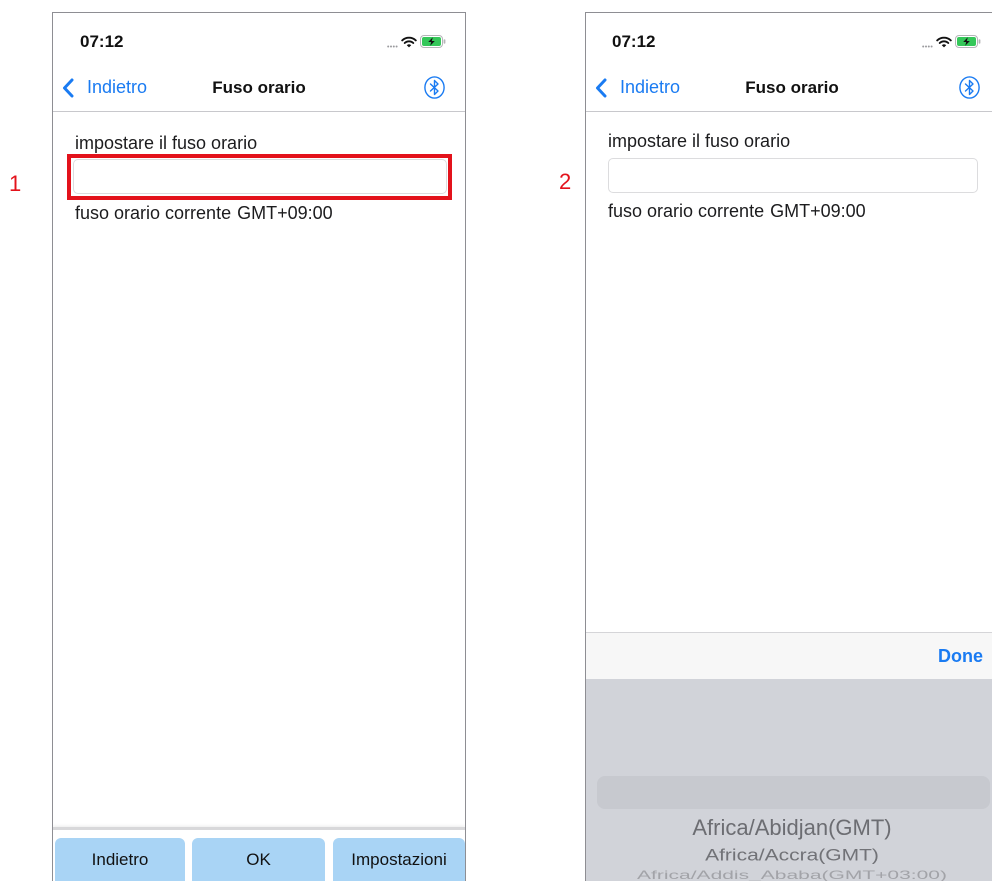  I want to click on bottom-button-bar: Indietro OK Impostazioni, so click(259, 854).